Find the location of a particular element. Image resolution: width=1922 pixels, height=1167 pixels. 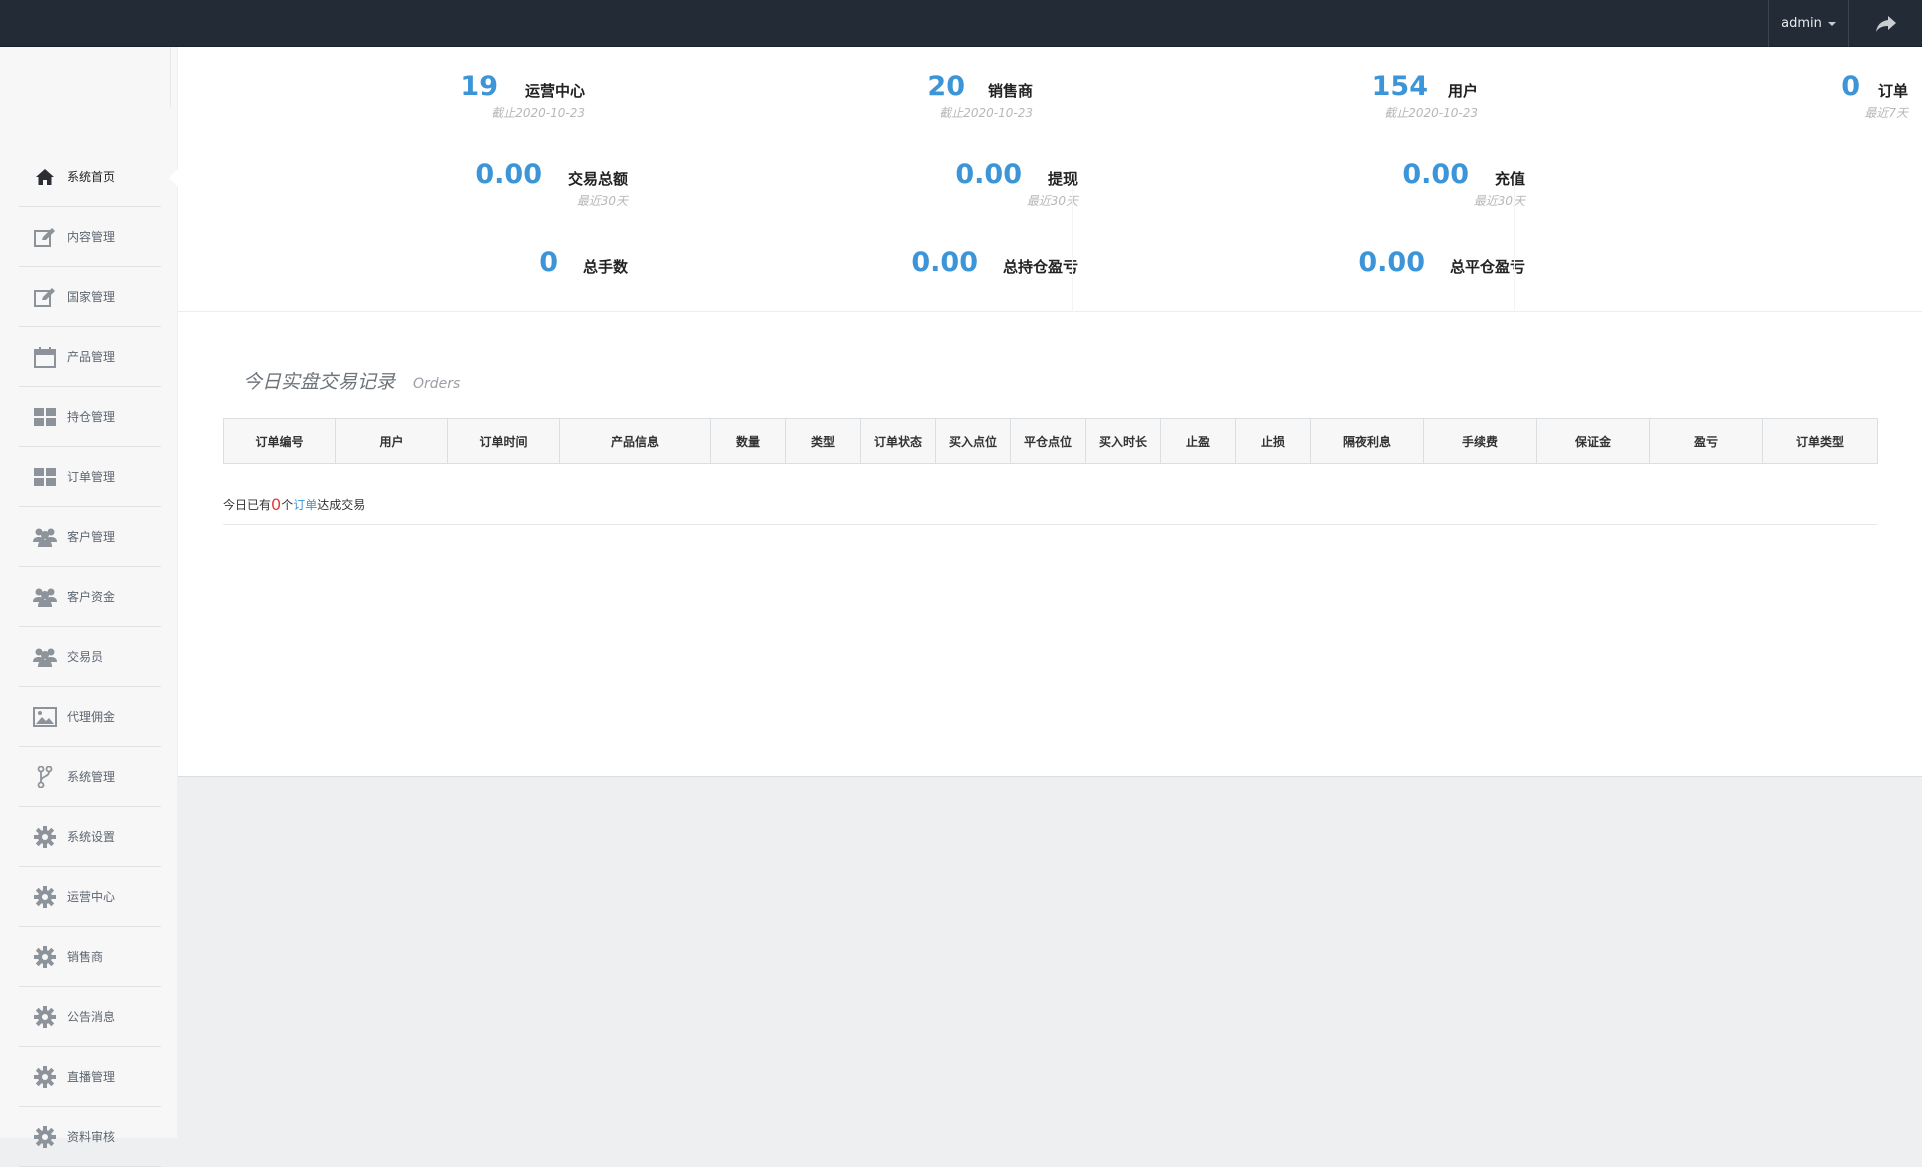

stat-value: 154 is located at coordinates (1399, 86).